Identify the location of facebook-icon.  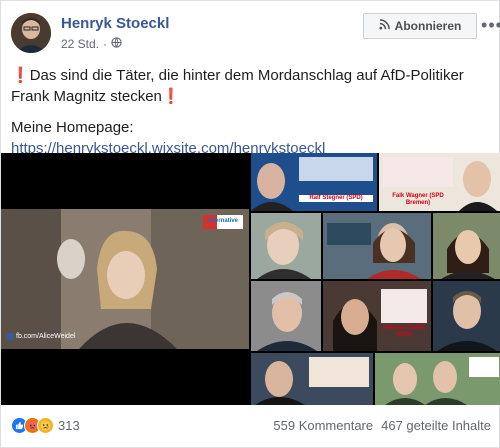
(10, 336).